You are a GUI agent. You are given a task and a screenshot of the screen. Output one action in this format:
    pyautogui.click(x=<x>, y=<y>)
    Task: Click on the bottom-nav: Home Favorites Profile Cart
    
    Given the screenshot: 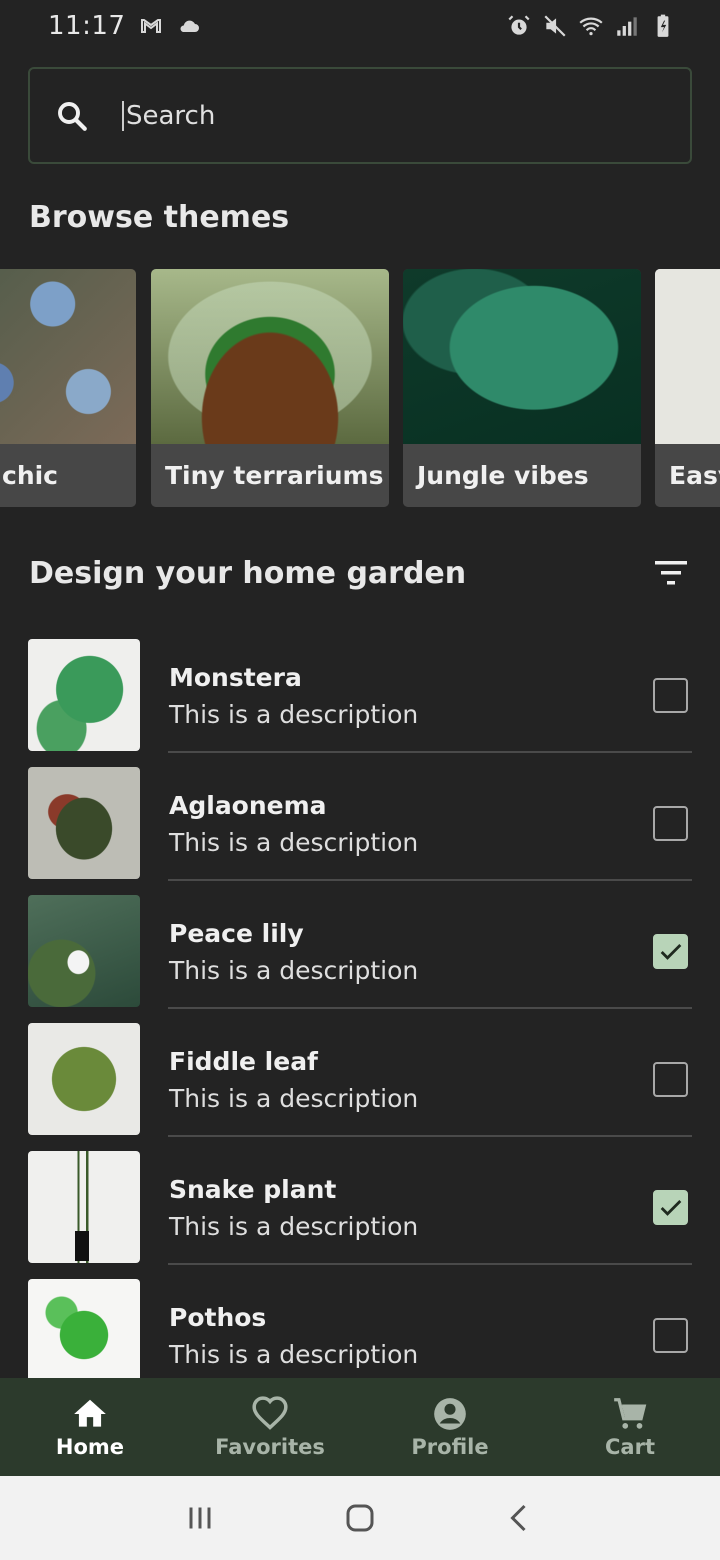 What is the action you would take?
    pyautogui.click(x=360, y=1427)
    